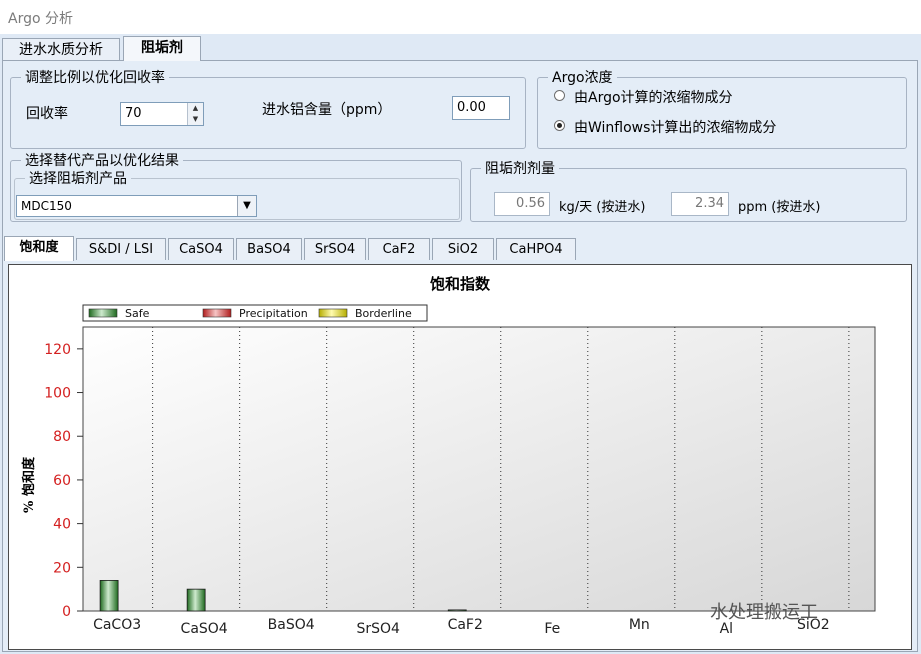 Image resolution: width=921 pixels, height=654 pixels. Describe the element at coordinates (481, 108) in the screenshot. I see `aluminum-input: 0.00` at that location.